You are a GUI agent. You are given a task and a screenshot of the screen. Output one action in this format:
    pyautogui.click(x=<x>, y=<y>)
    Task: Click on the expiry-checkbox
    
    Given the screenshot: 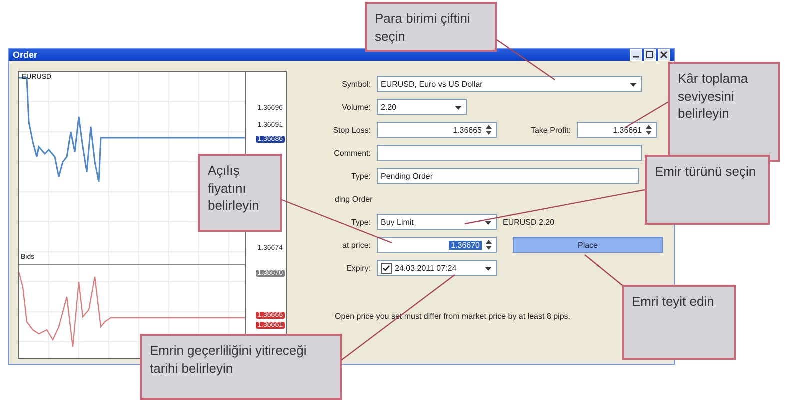 What is the action you would take?
    pyautogui.click(x=386, y=268)
    